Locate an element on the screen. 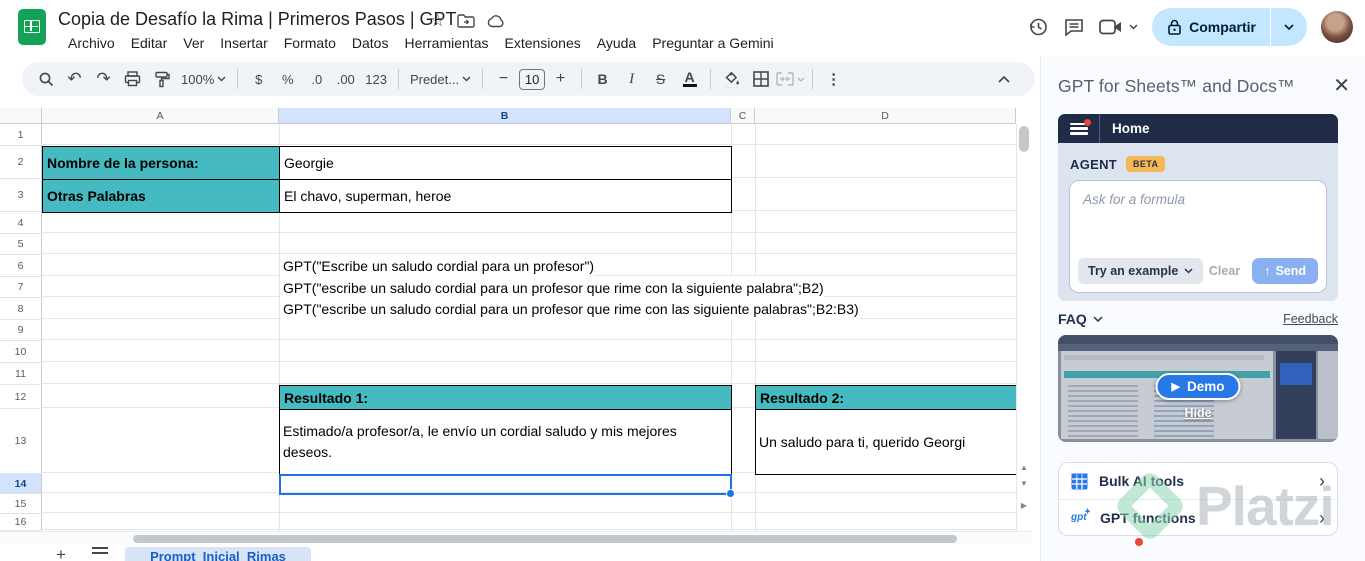 This screenshot has height=561, width=1365. hide-menus-button is located at coordinates (1003, 79).